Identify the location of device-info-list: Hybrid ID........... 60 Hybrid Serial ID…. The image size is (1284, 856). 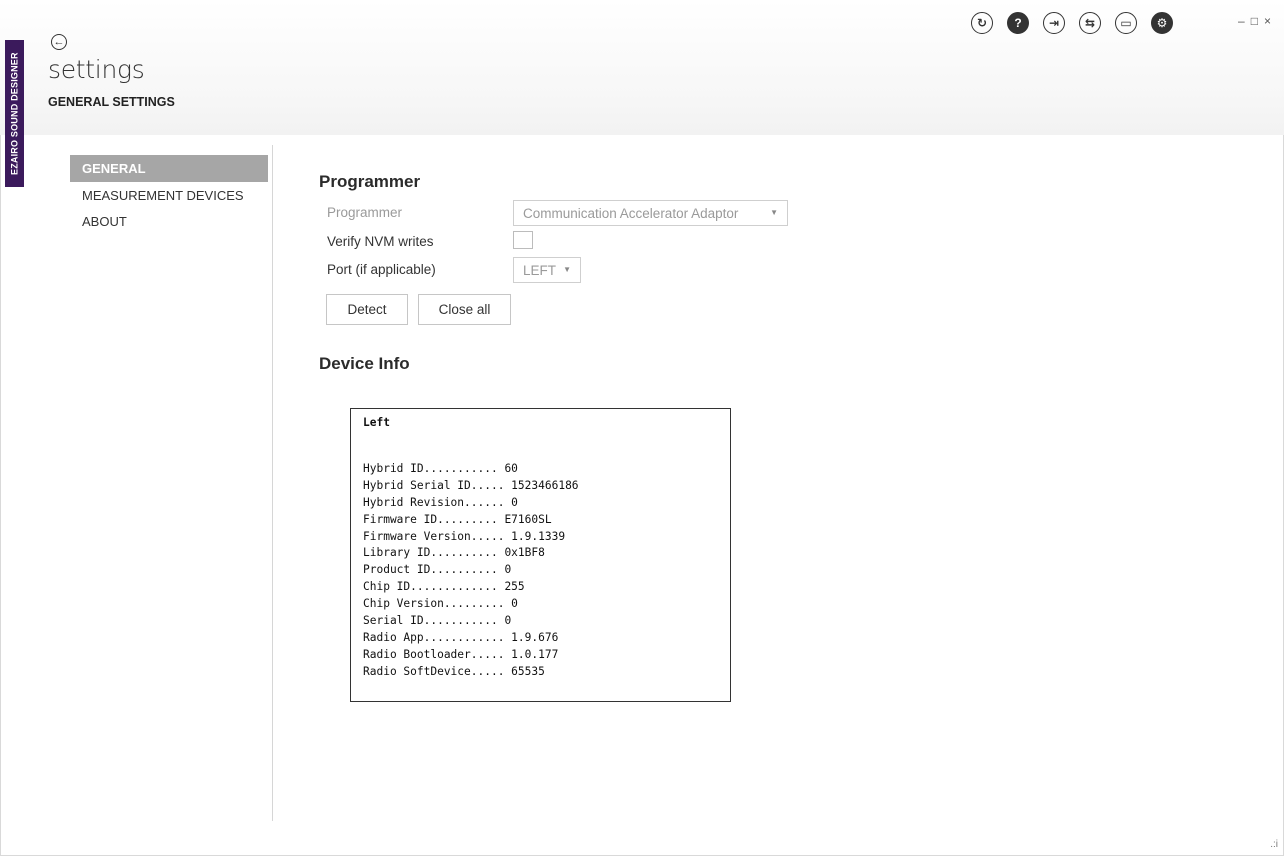
(546, 572).